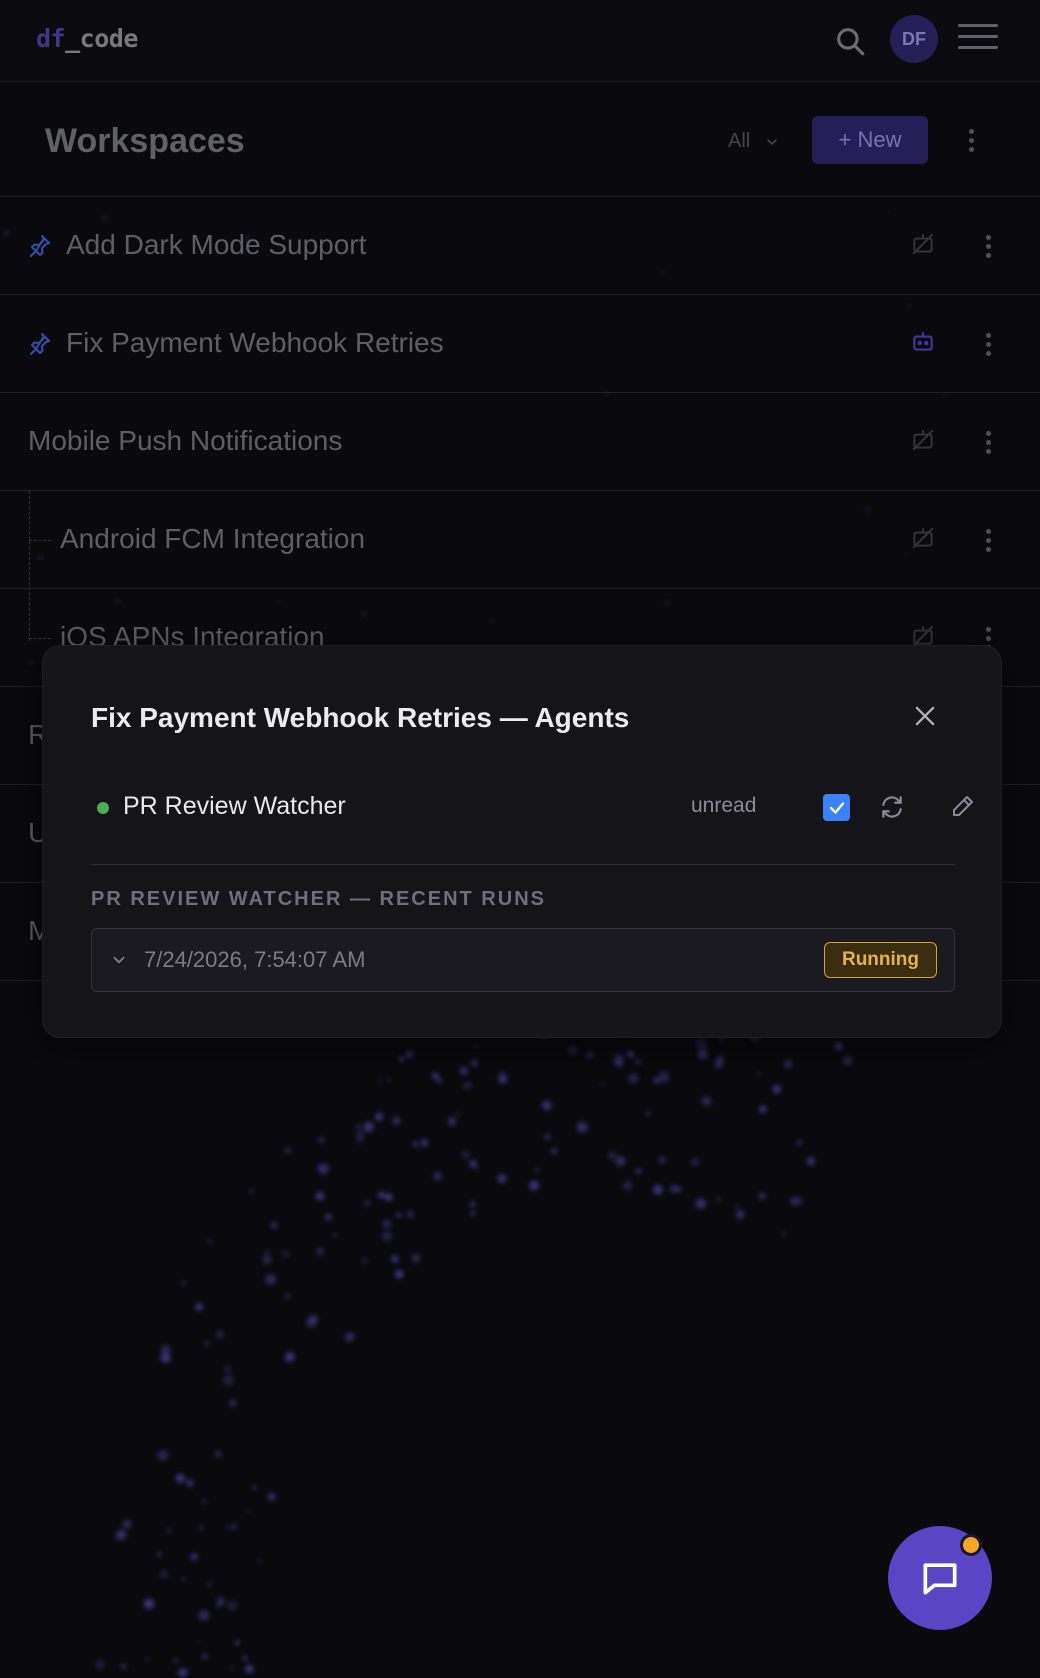 This screenshot has height=1678, width=1040. What do you see at coordinates (892, 807) in the screenshot?
I see `refresh-icon` at bounding box center [892, 807].